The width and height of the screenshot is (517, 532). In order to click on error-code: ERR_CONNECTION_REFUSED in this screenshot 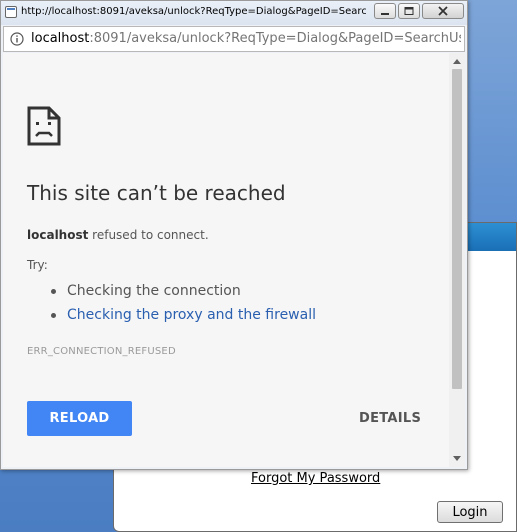, I will do `click(101, 351)`.